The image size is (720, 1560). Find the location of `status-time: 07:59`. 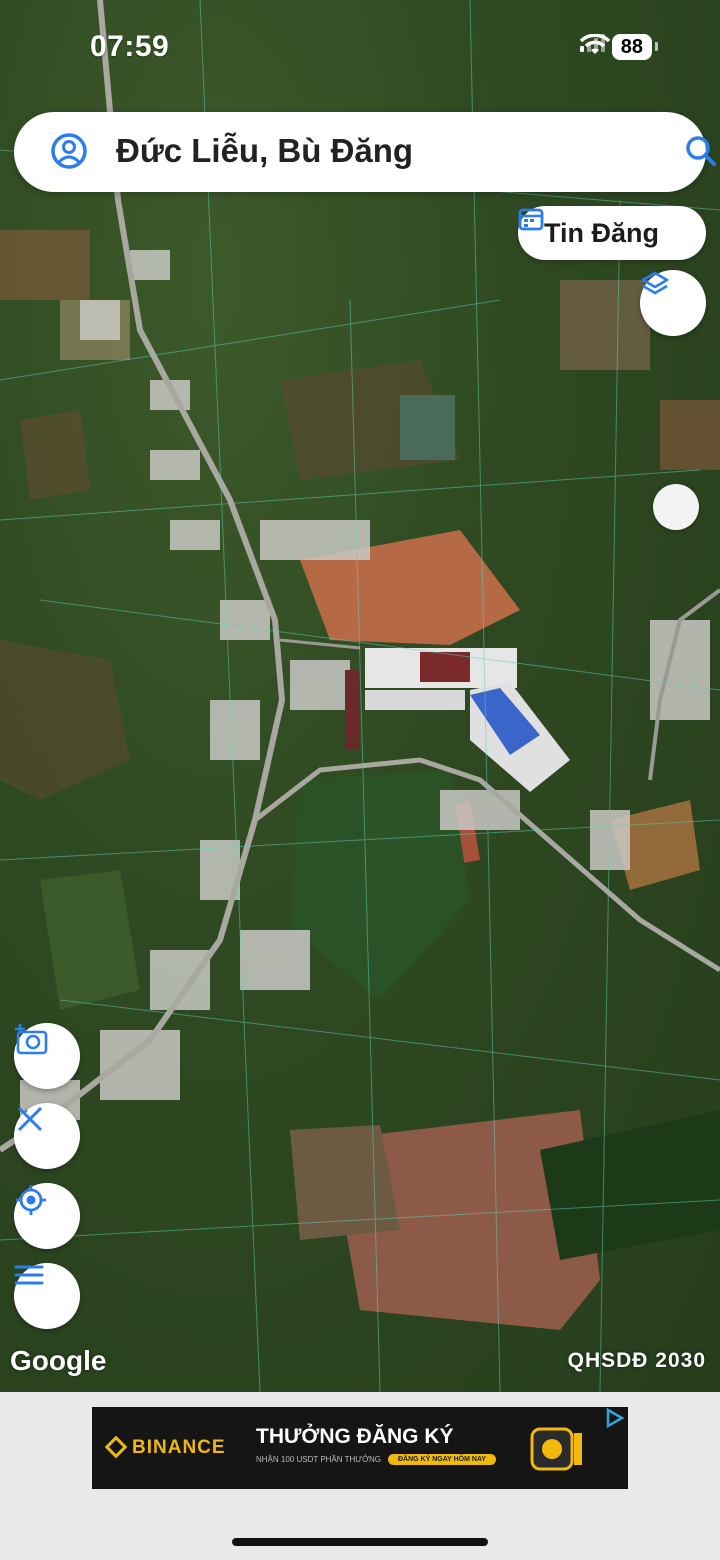

status-time: 07:59 is located at coordinates (130, 46).